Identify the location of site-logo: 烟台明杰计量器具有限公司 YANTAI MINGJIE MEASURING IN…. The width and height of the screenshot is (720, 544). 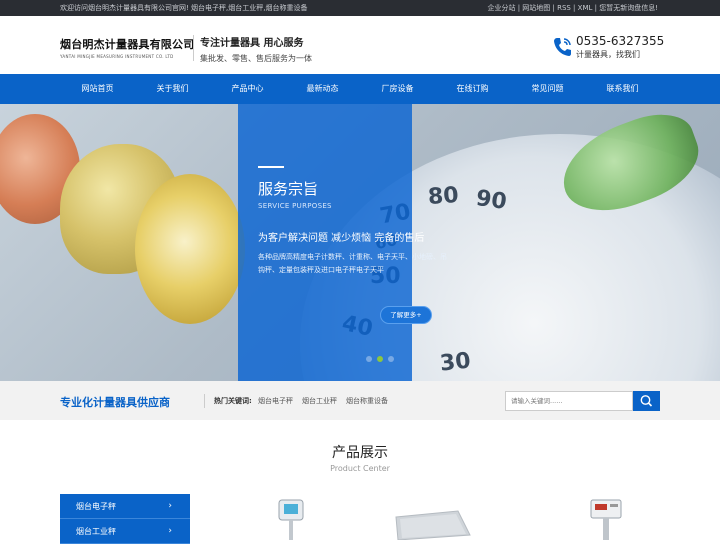
(127, 47).